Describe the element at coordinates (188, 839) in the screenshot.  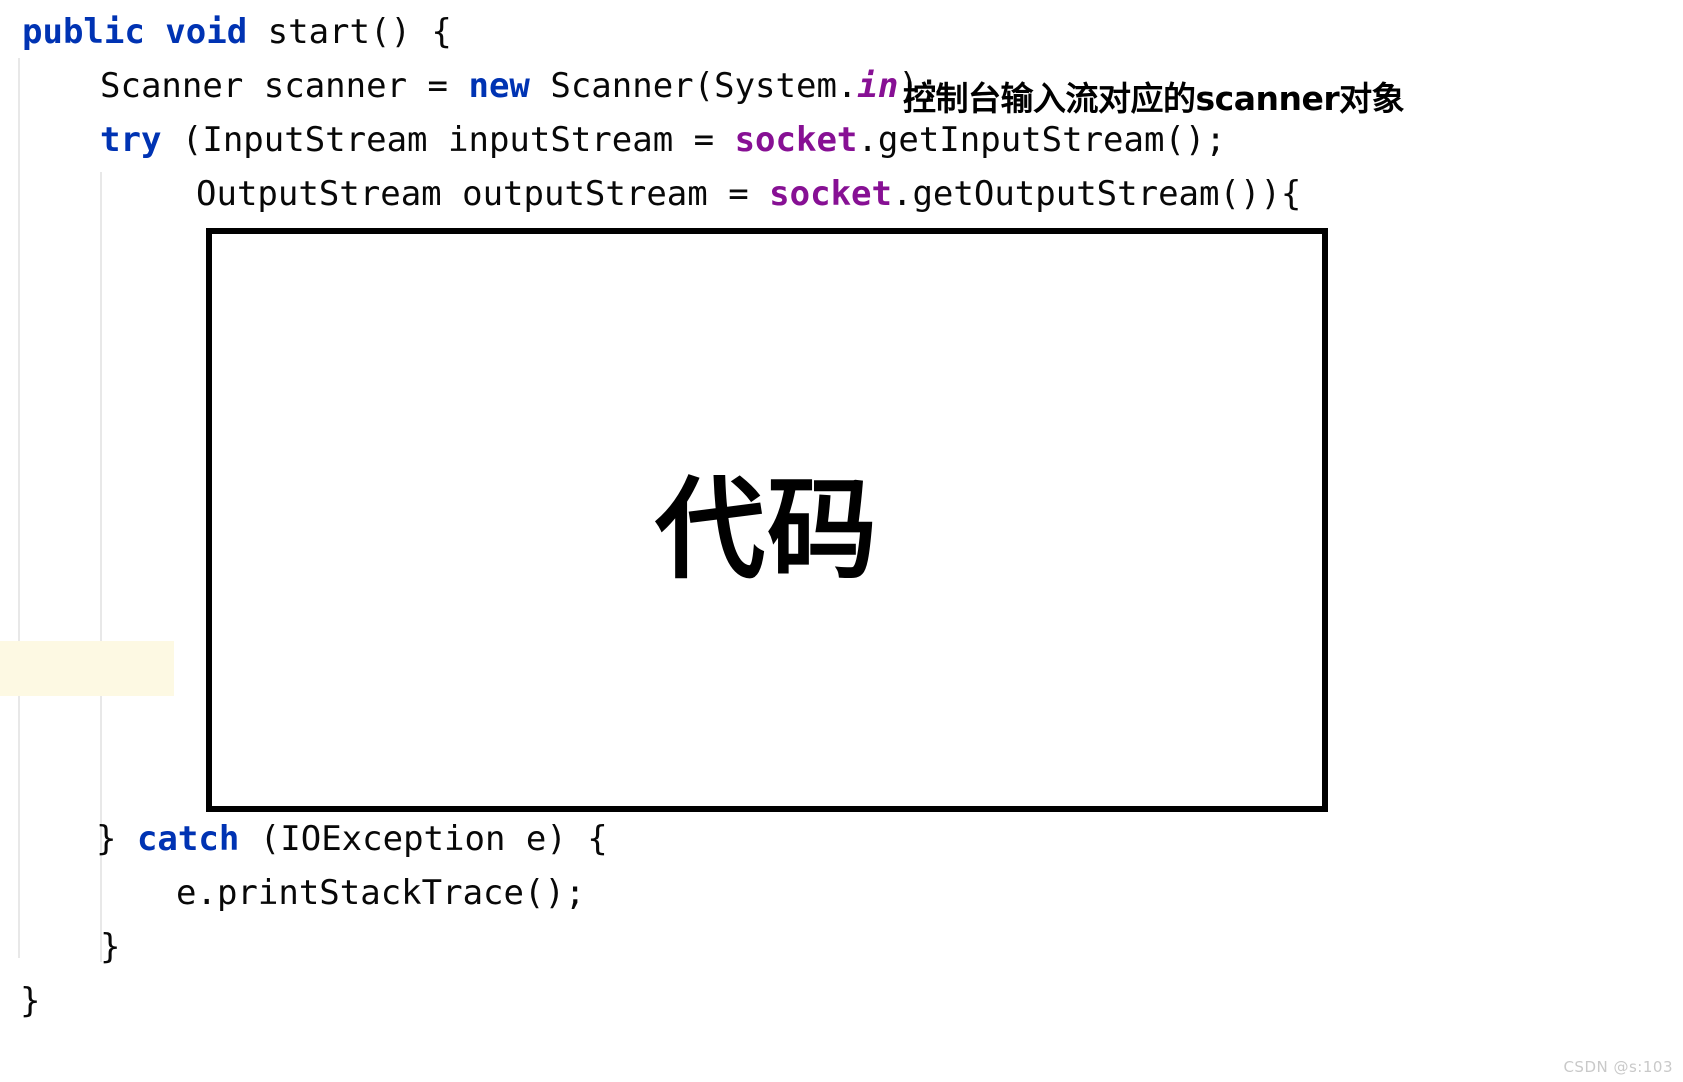
I see `code-token: catch` at that location.